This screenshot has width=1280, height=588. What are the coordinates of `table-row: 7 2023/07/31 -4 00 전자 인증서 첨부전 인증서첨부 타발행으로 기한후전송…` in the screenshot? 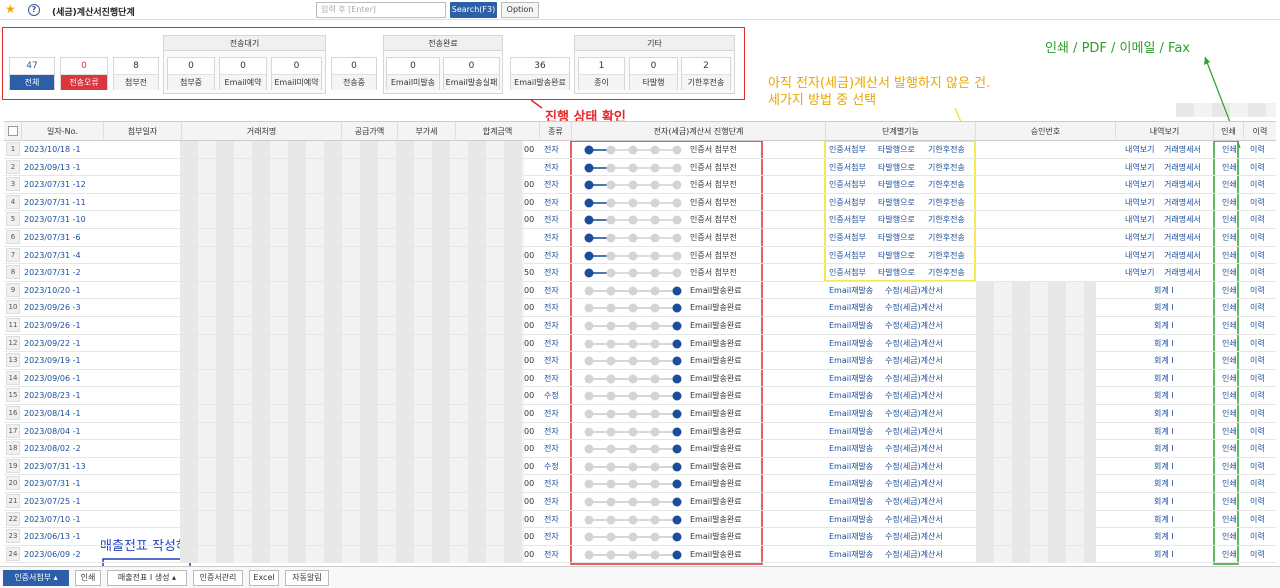 It's located at (640, 255).